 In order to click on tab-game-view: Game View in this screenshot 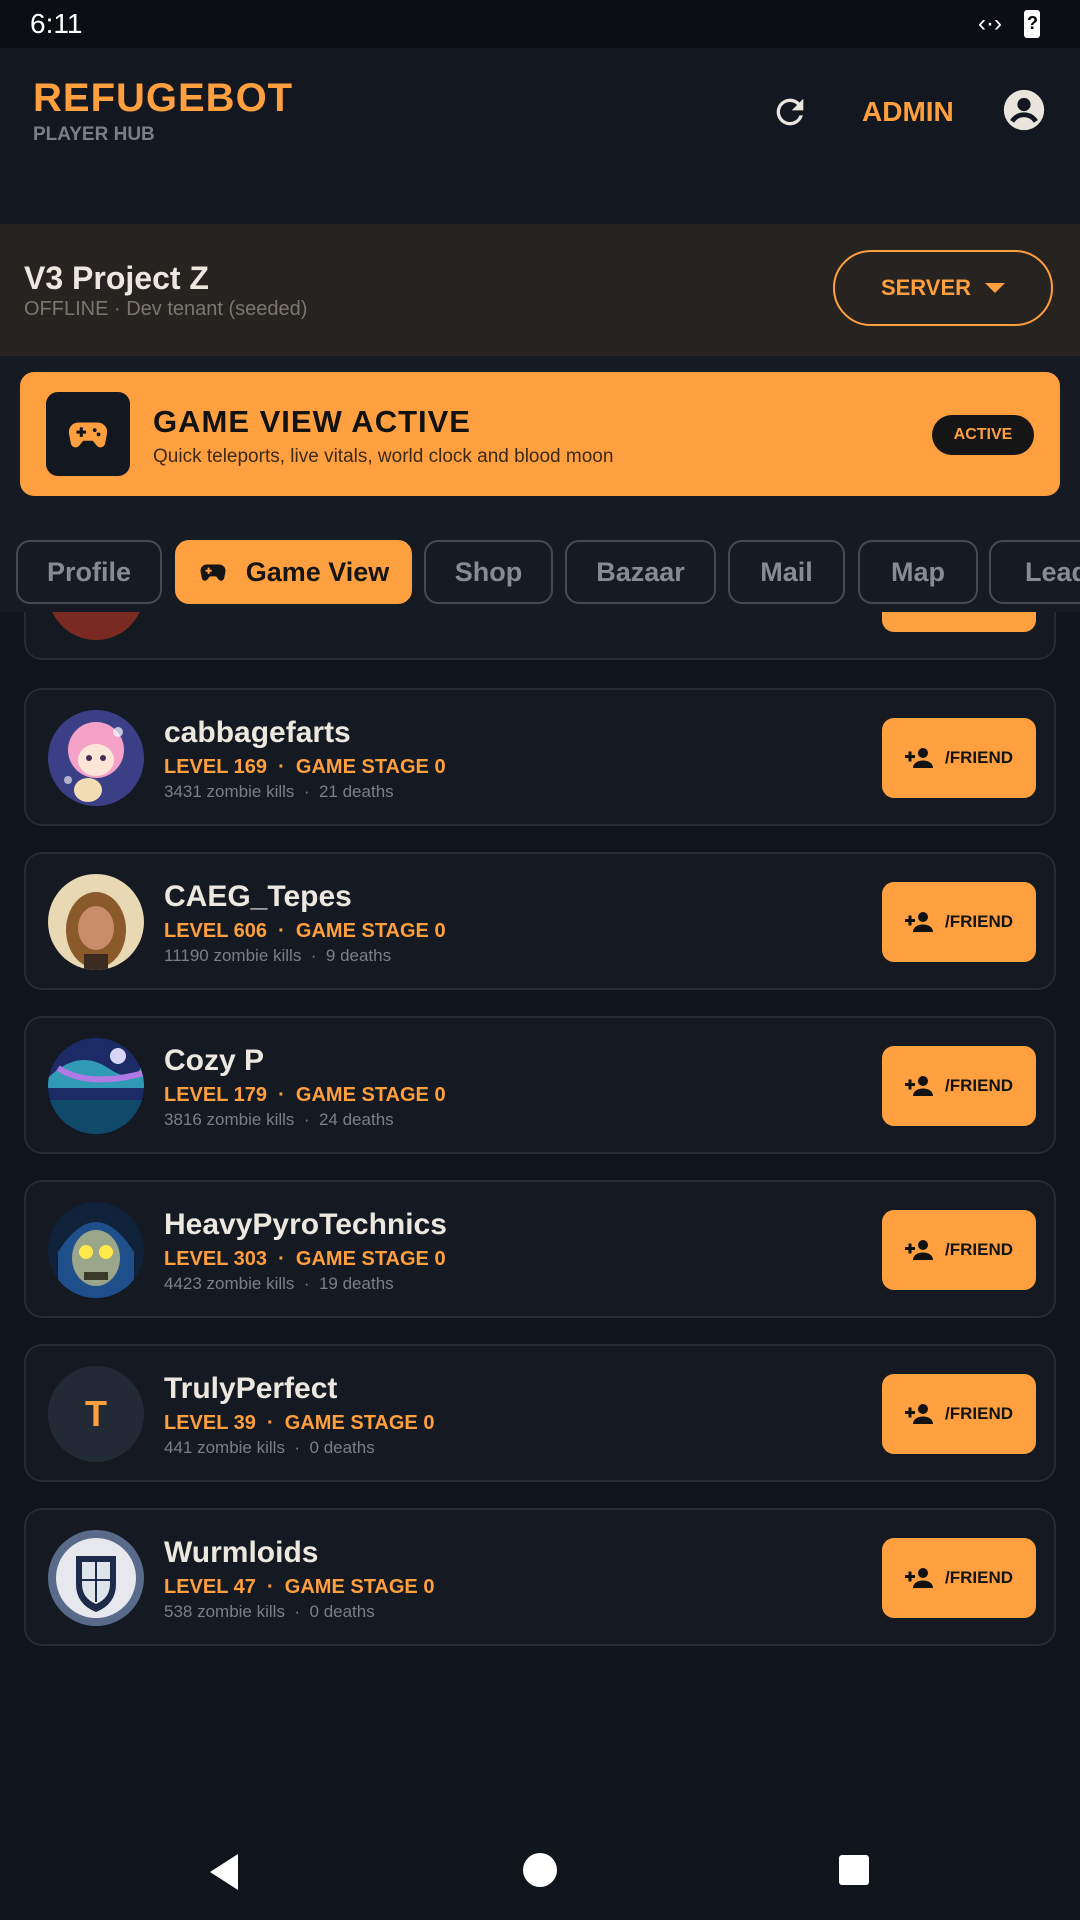, I will do `click(293, 572)`.